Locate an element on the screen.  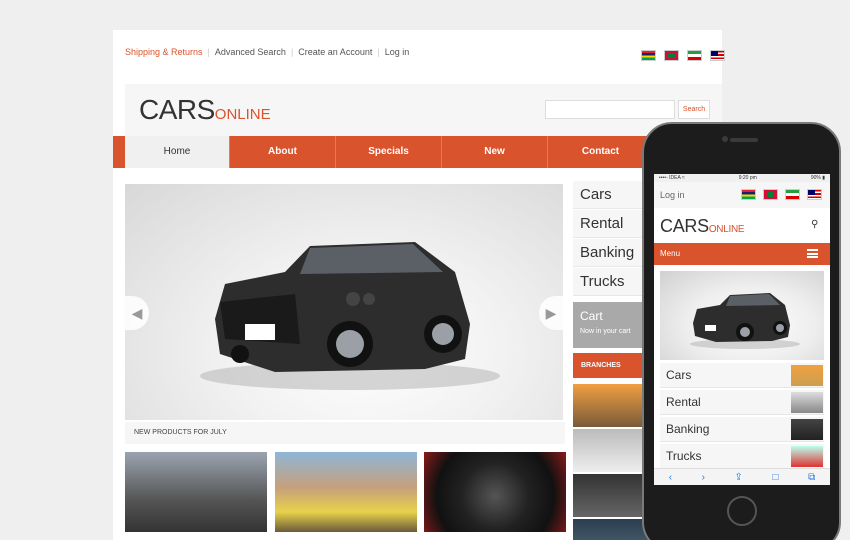
mobile-topbar: Log in is located at coordinates (742, 195).